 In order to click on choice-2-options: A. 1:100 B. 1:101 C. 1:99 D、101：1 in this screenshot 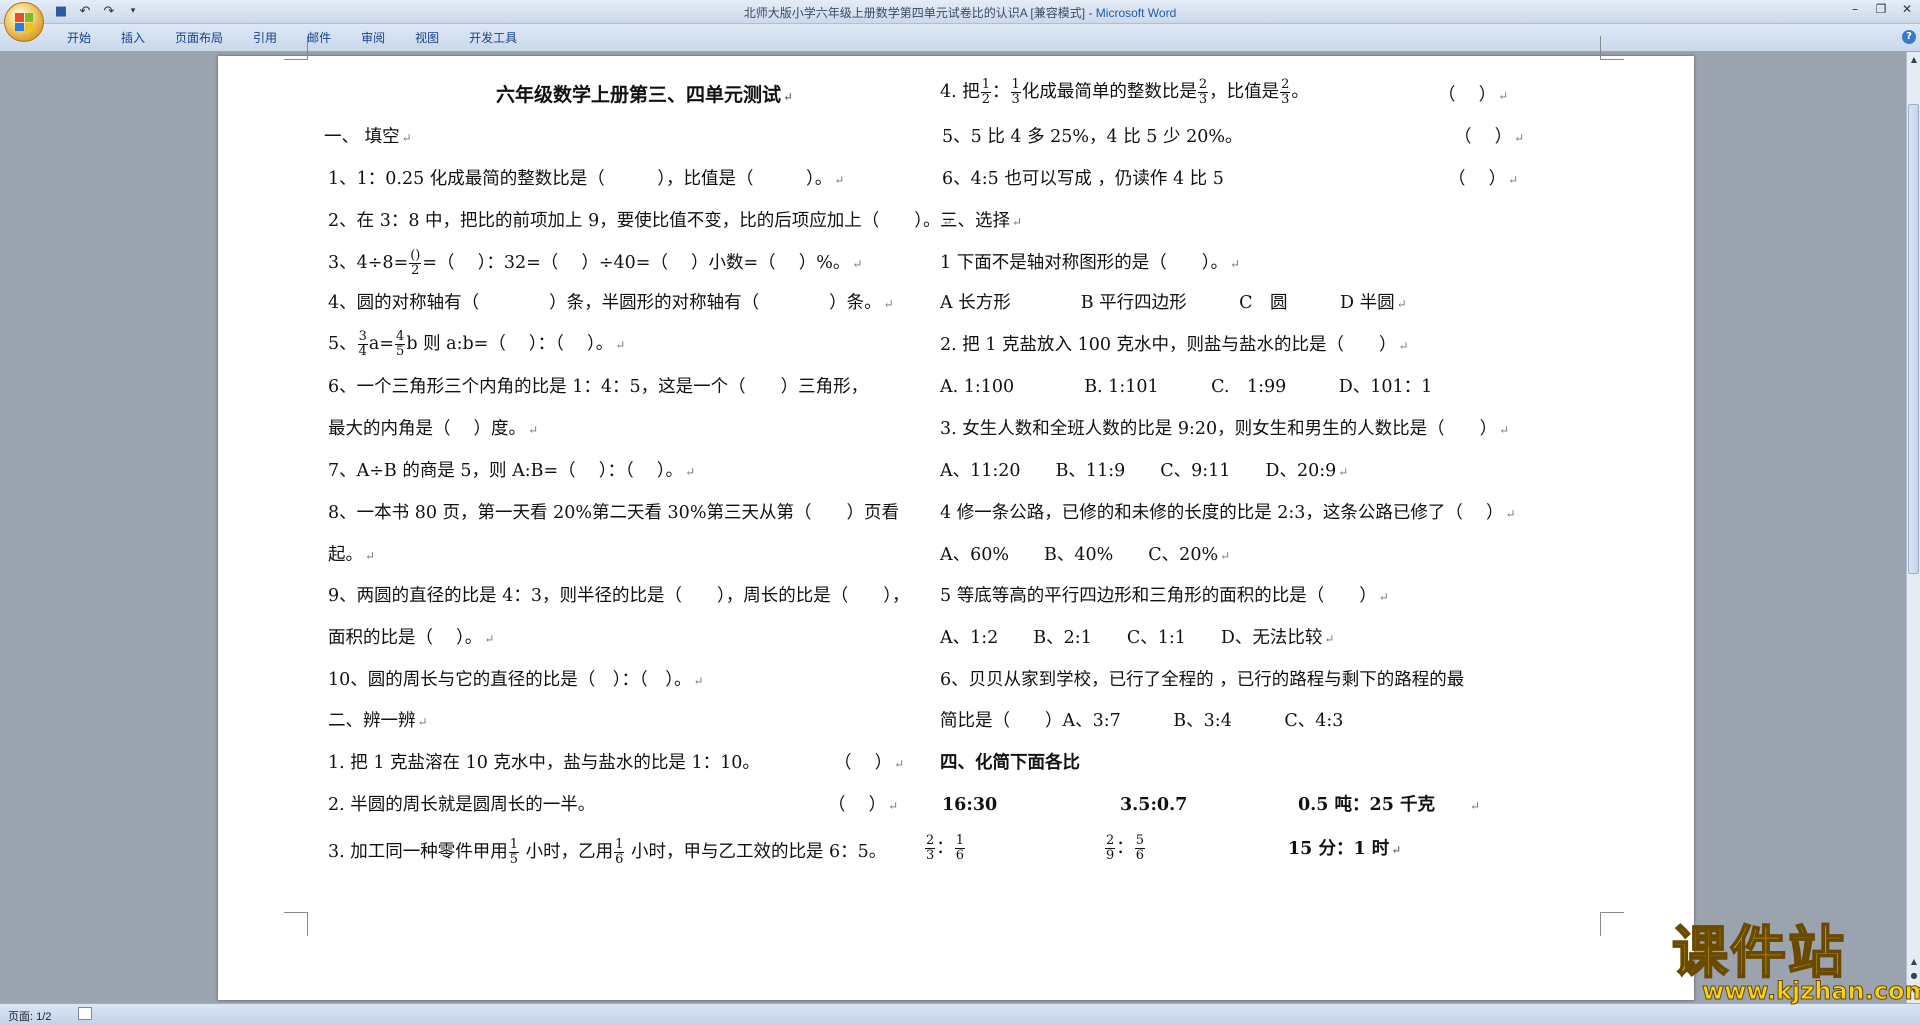, I will do `click(1186, 387)`.